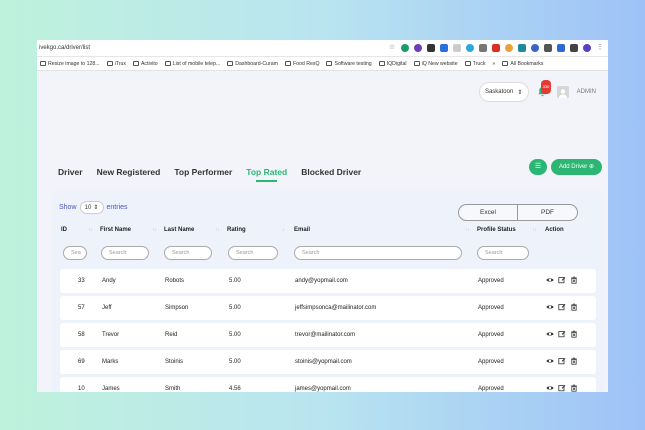 Image resolution: width=645 pixels, height=430 pixels. Describe the element at coordinates (111, 389) in the screenshot. I see `cell-first-name: James` at that location.